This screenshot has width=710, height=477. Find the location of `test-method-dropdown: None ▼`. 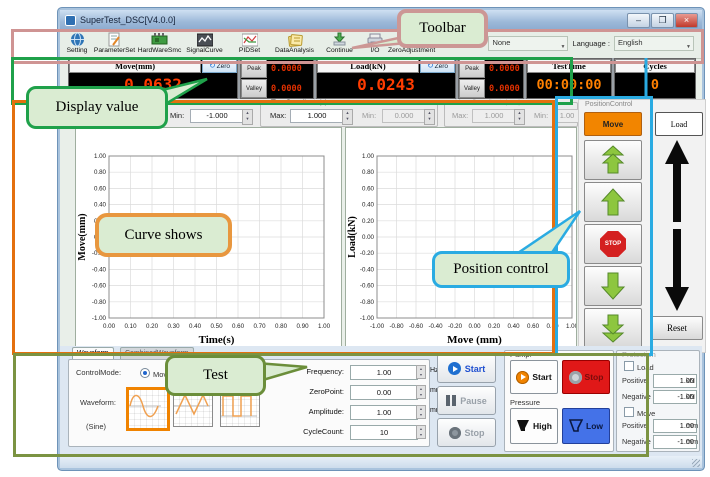

test-method-dropdown: None ▼ is located at coordinates (528, 43).